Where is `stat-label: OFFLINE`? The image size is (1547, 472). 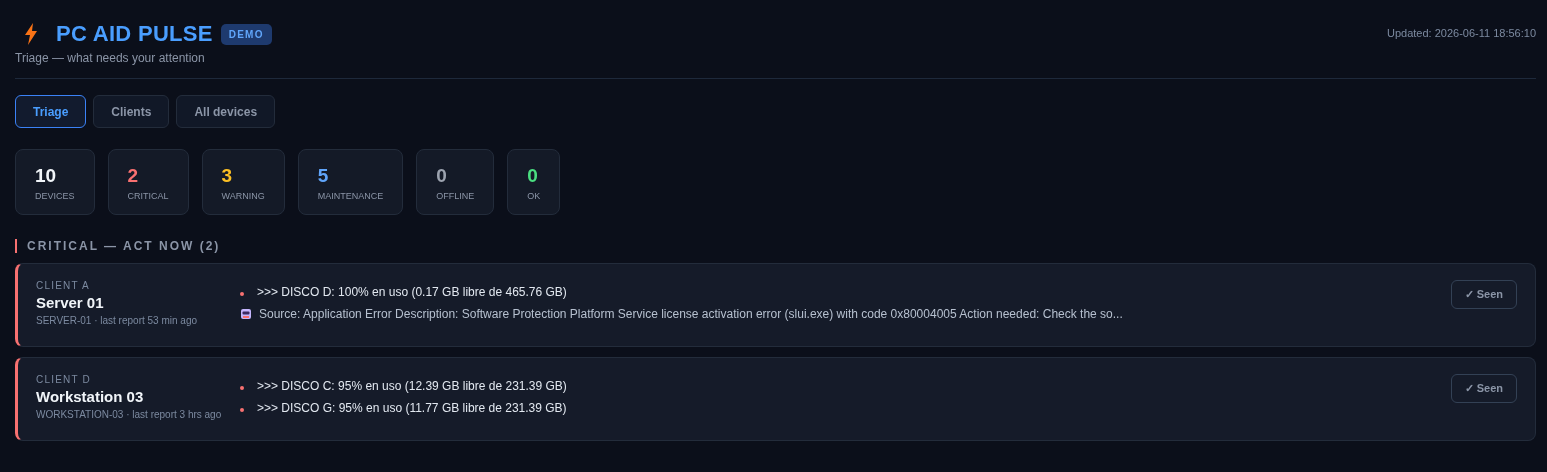 stat-label: OFFLINE is located at coordinates (455, 196).